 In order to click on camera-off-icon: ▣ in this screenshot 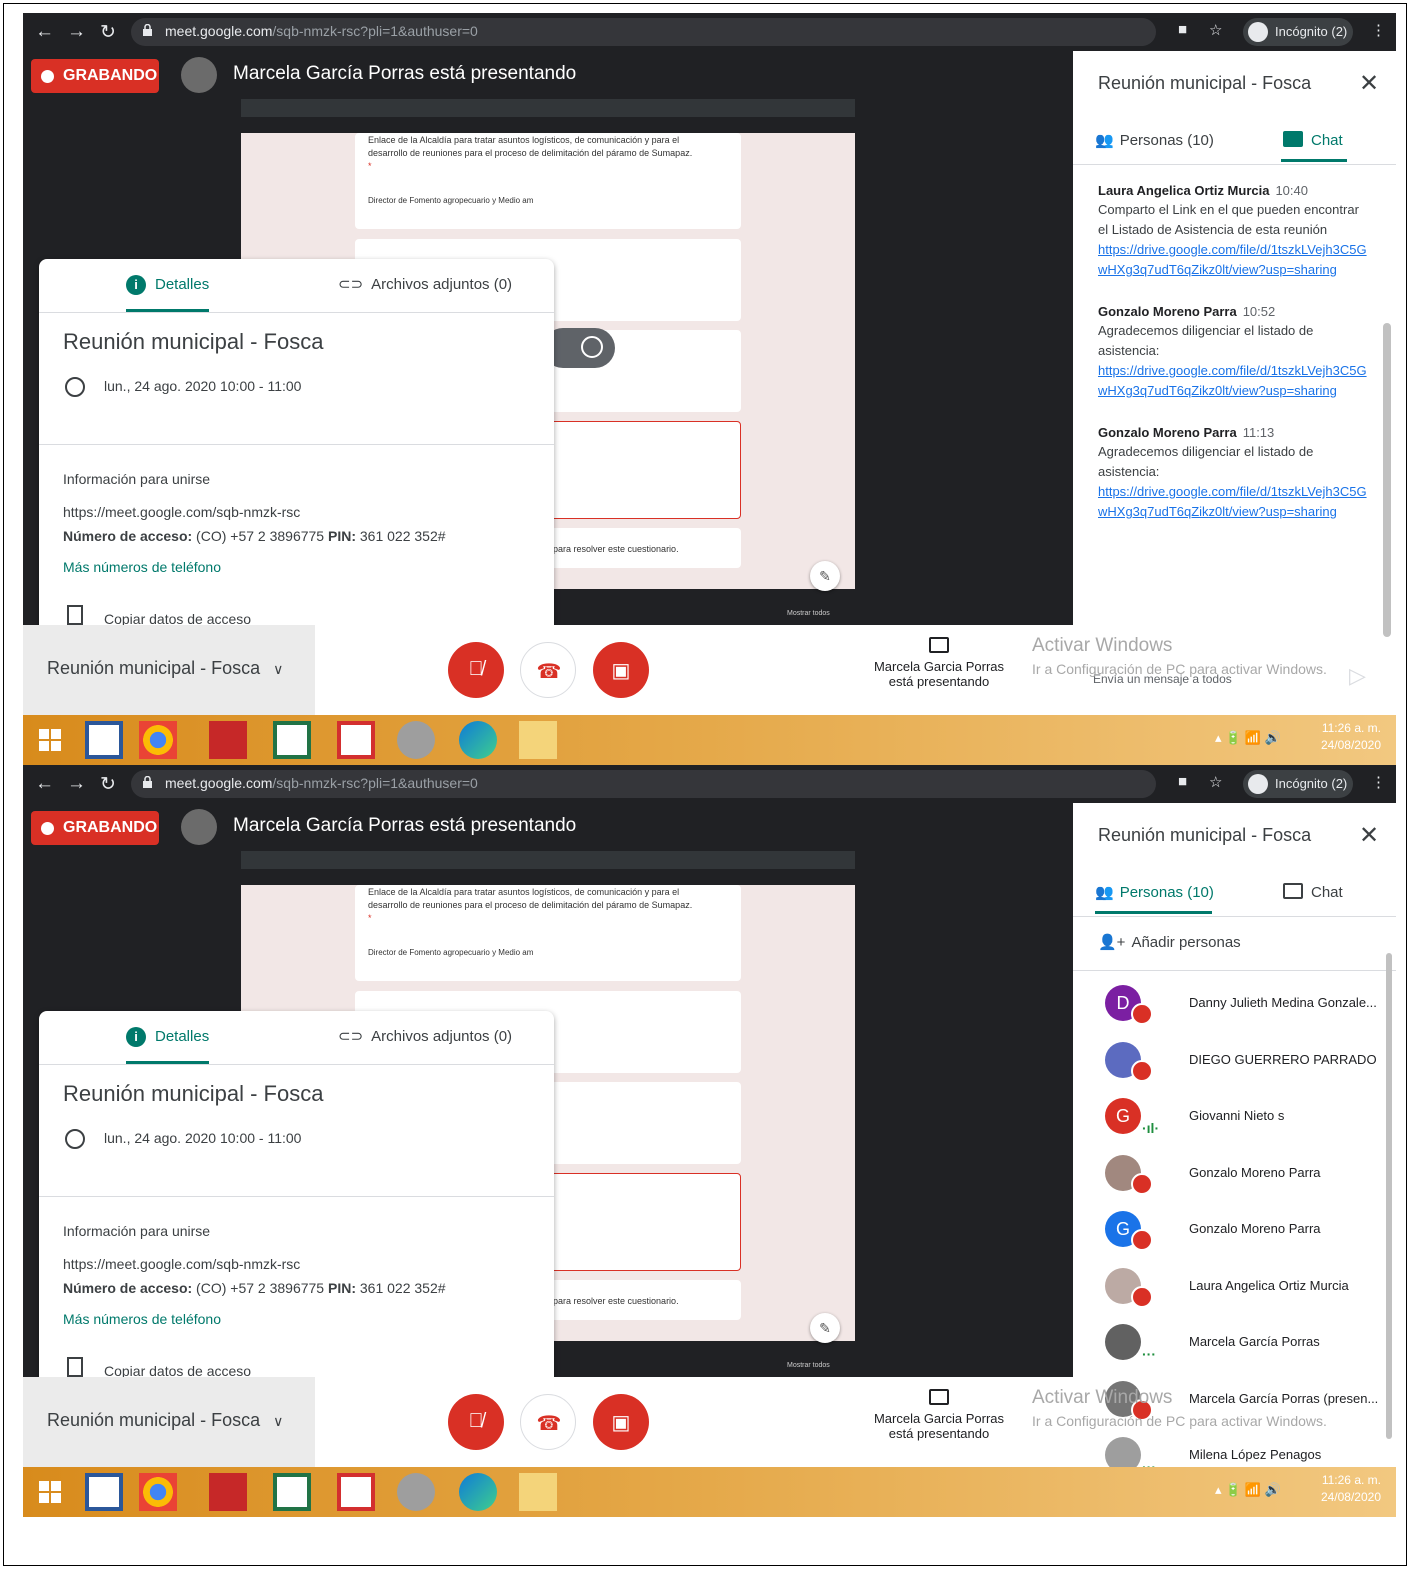, I will do `click(621, 671)`.